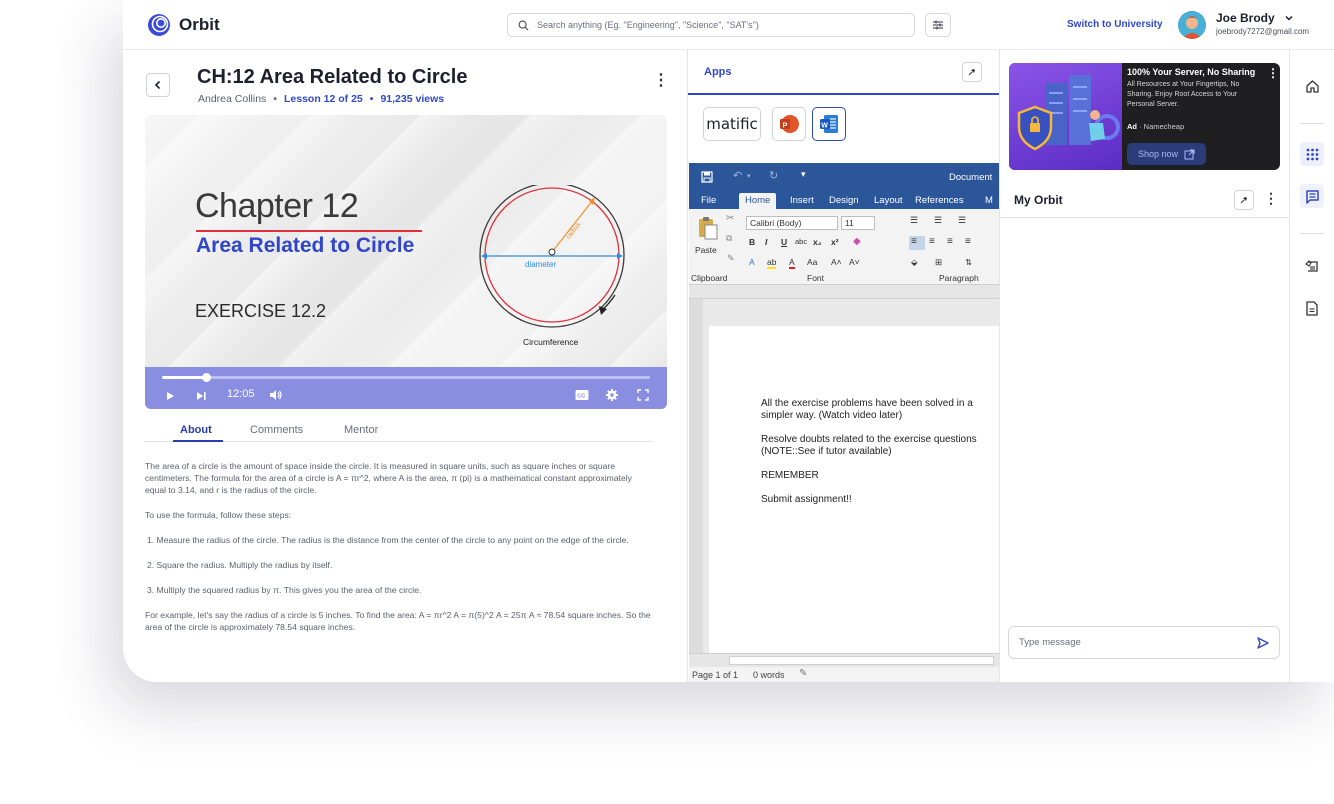  Describe the element at coordinates (708, 228) in the screenshot. I see `paste-icon` at that location.